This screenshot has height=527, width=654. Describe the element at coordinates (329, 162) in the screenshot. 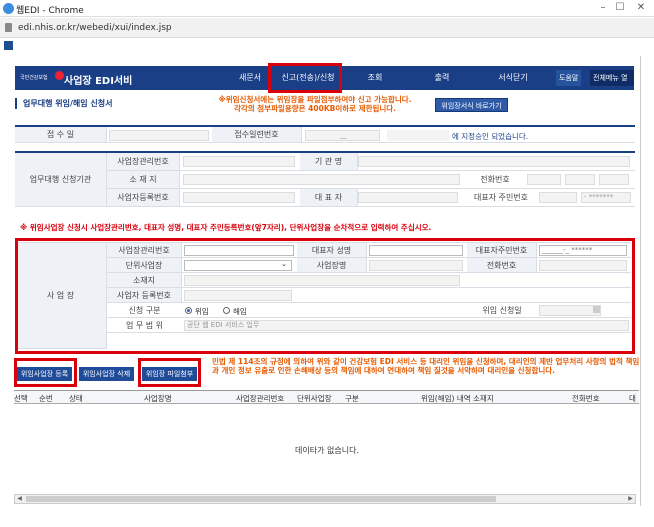

I see `agency-org-name-label: 기 관 명` at that location.